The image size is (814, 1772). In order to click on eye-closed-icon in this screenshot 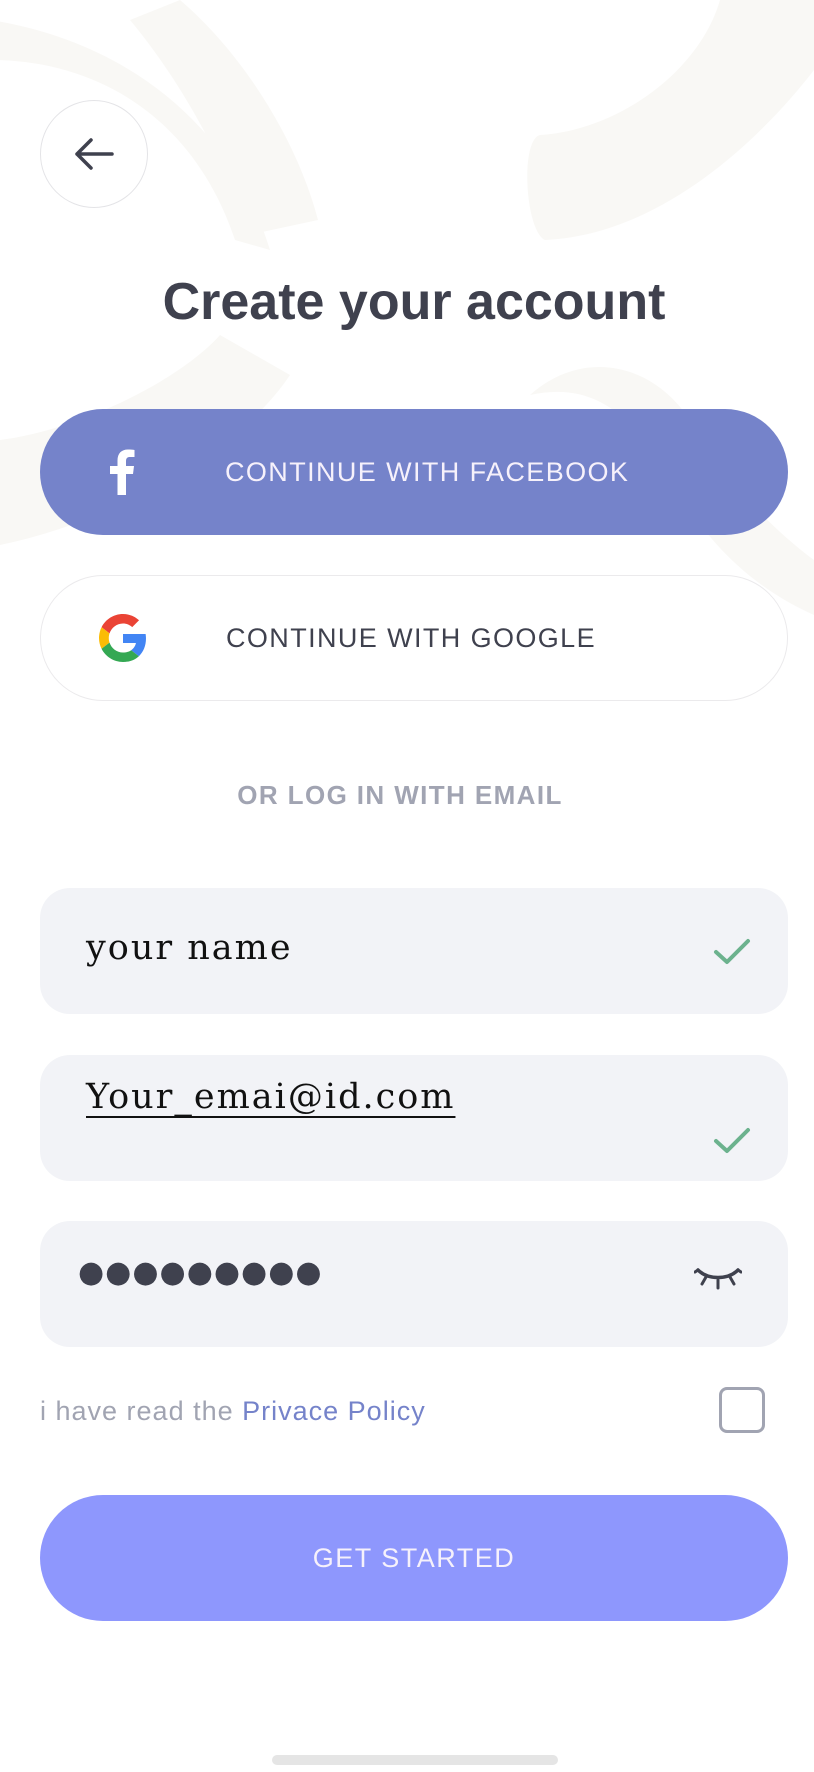, I will do `click(718, 1275)`.